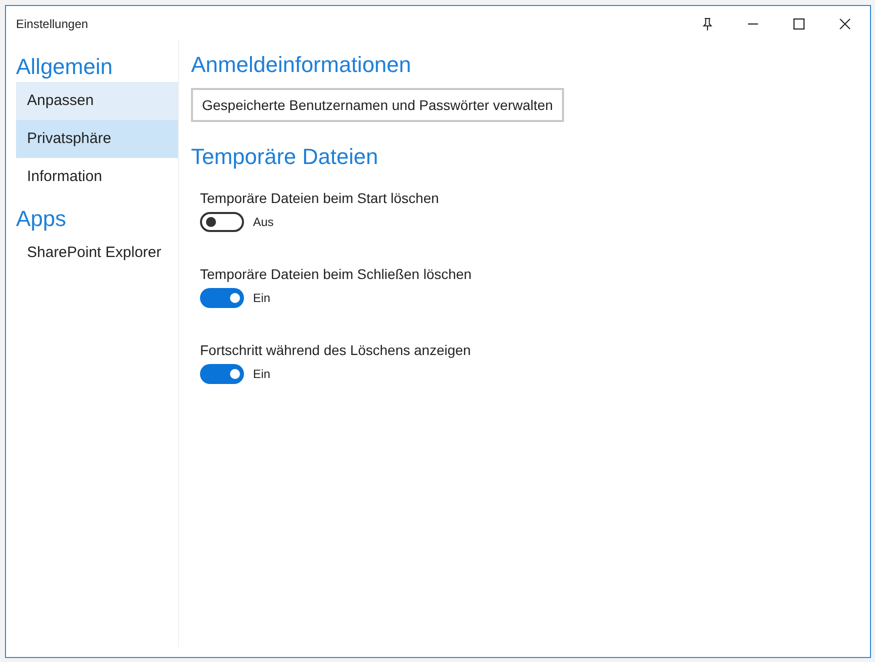  Describe the element at coordinates (336, 350) in the screenshot. I see `toggle-label: Fortschritt während des Löschens anzeigen` at that location.